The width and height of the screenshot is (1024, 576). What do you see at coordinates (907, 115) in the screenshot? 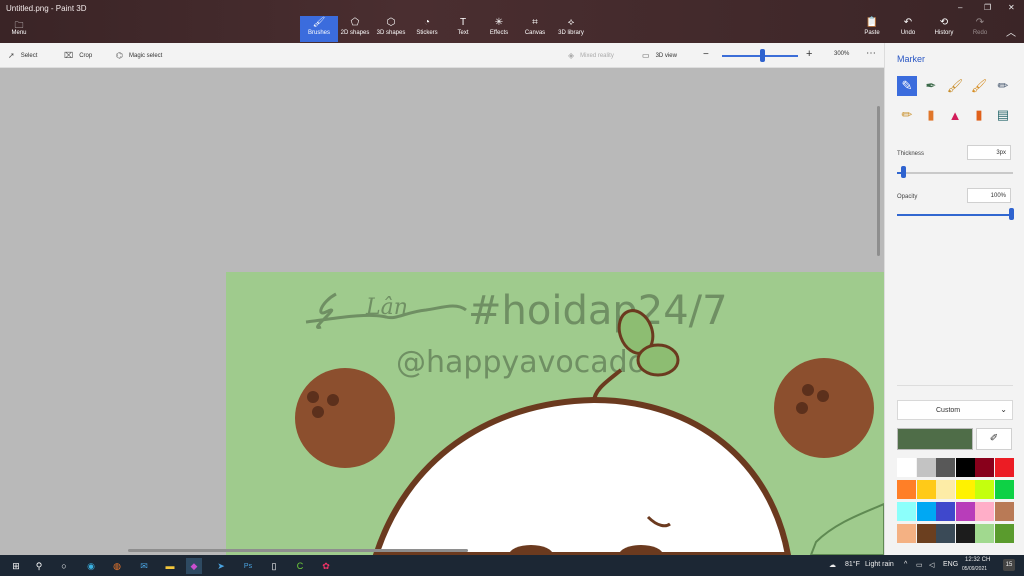
I see `pencil-brush: ✏` at bounding box center [907, 115].